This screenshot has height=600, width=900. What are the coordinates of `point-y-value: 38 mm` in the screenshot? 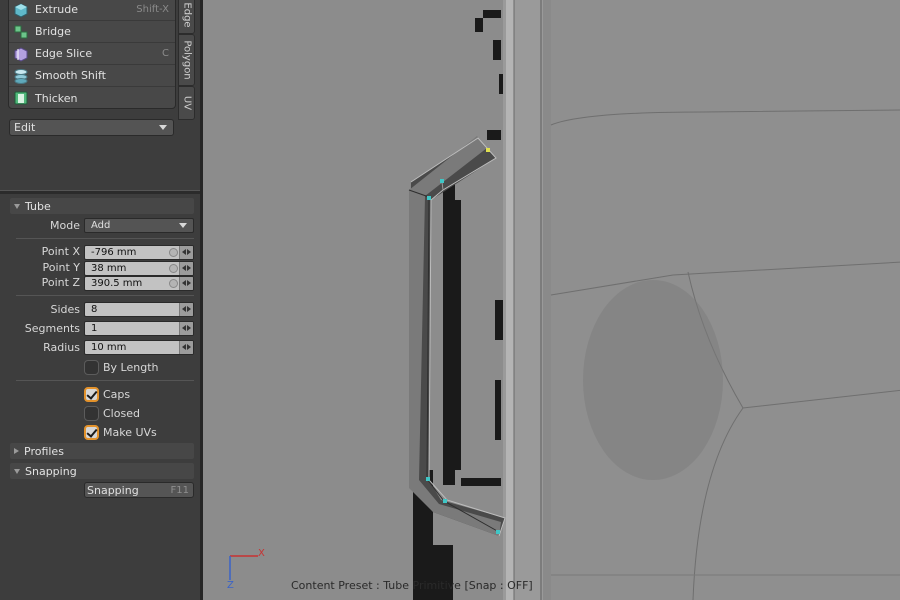 It's located at (109, 268).